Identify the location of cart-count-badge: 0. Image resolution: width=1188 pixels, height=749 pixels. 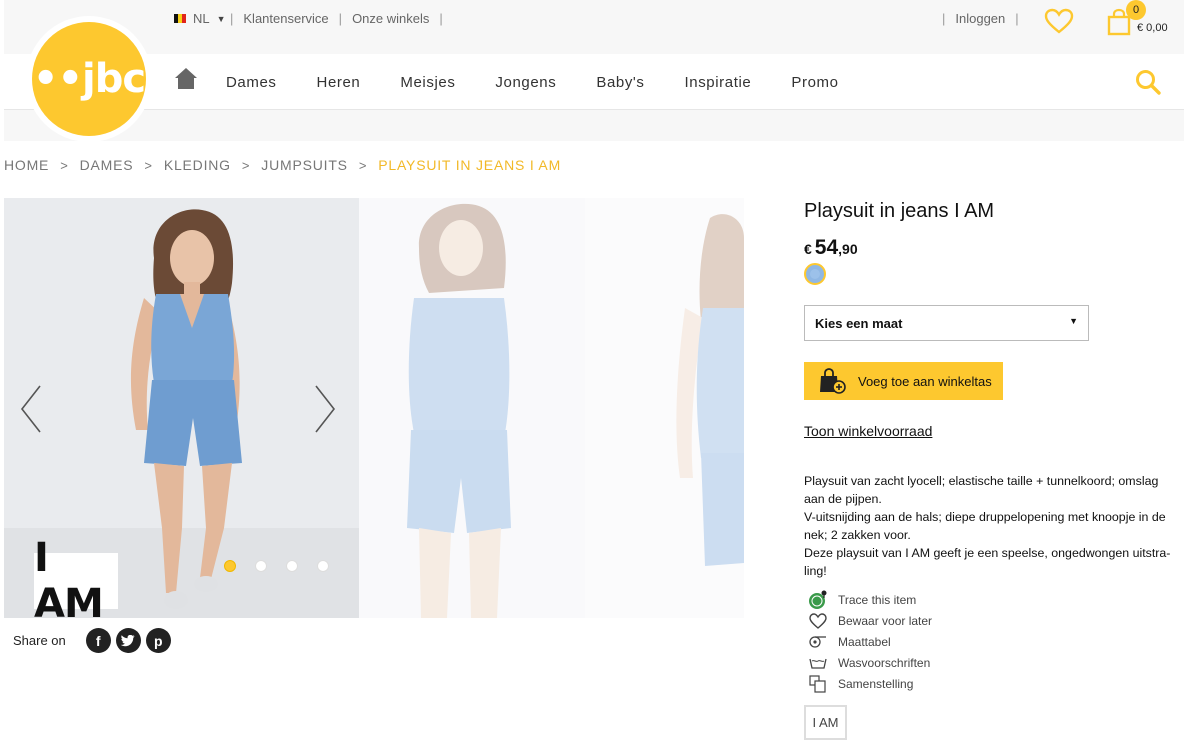
(1136, 10).